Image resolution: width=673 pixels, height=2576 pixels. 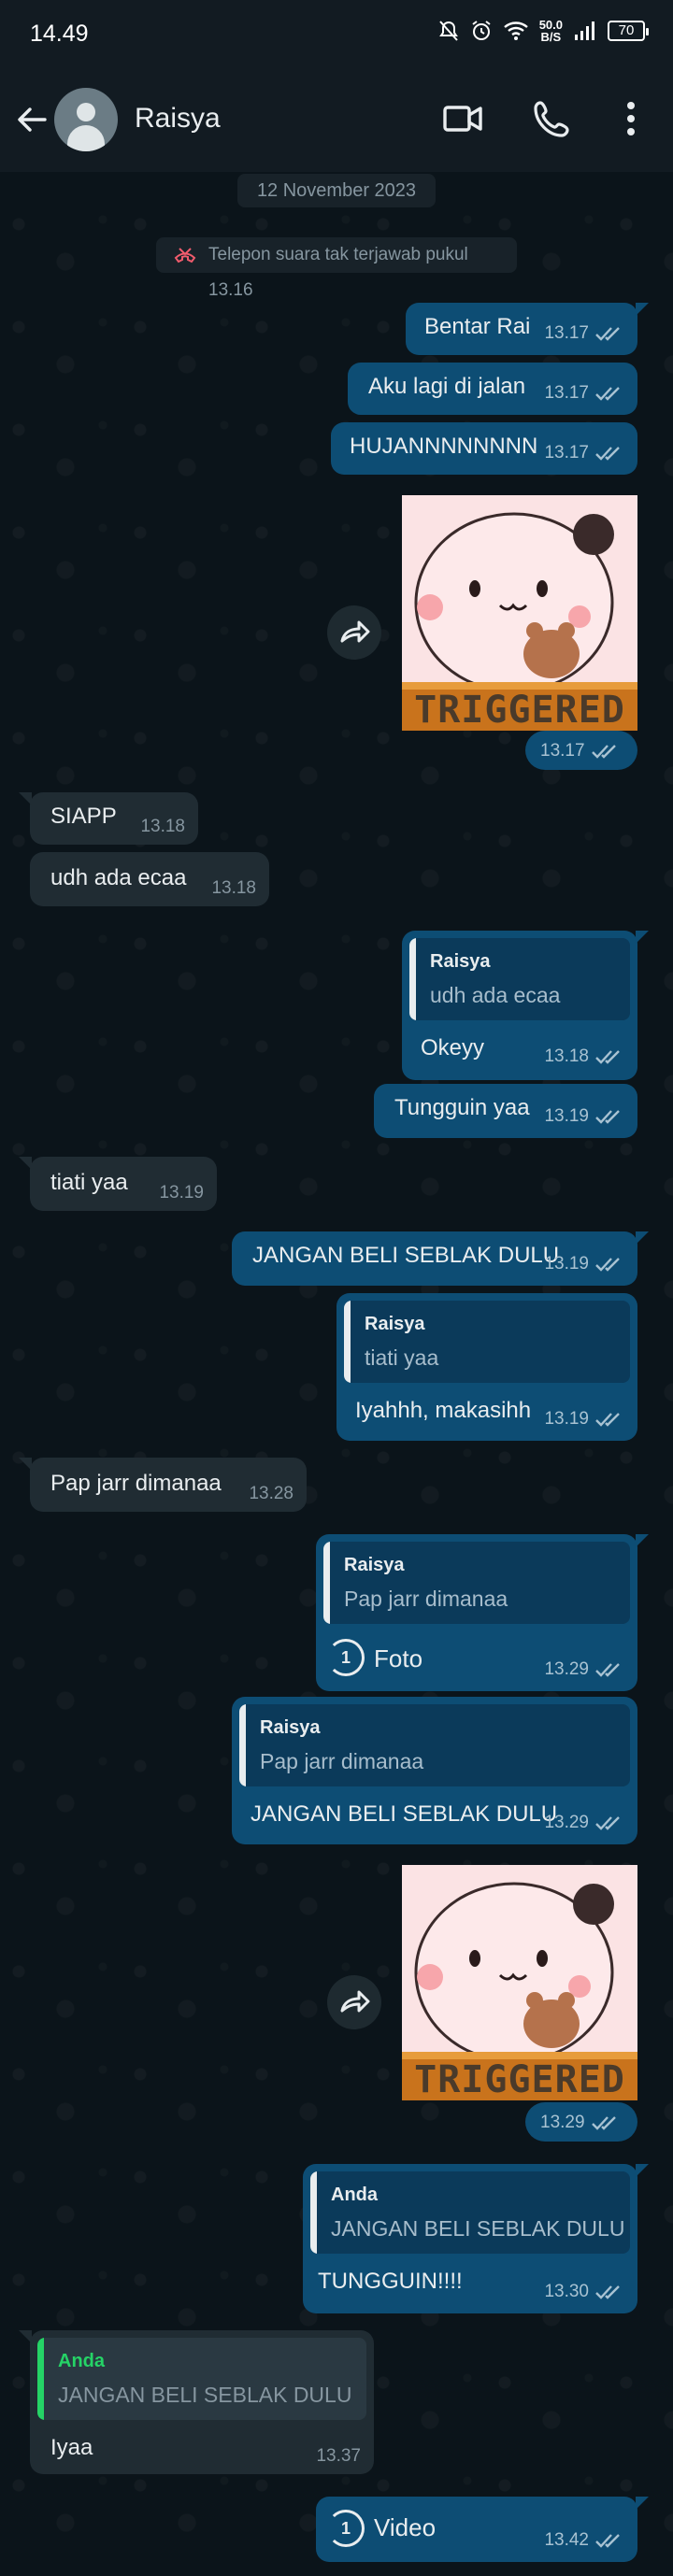 I want to click on message-outgoing-view-once-photo: Raisya Pap jarr dimanaa 1 Foto 13.29, so click(x=482, y=1613).